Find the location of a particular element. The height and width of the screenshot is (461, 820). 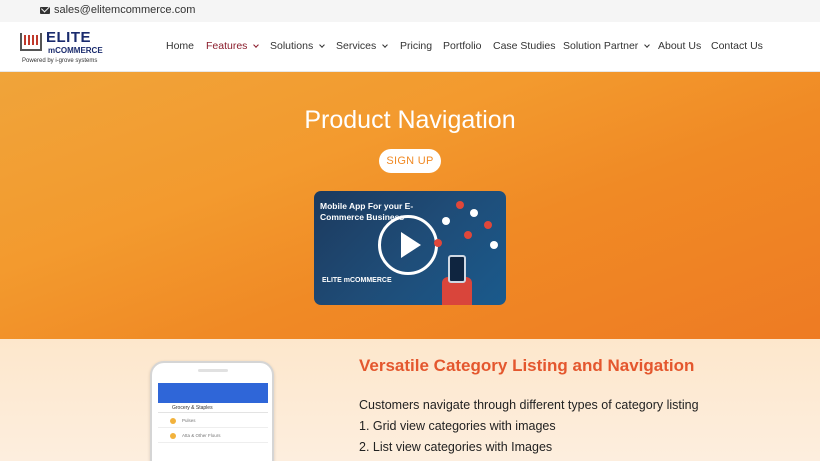

category-row: Atta & Other Flours is located at coordinates (213, 436).